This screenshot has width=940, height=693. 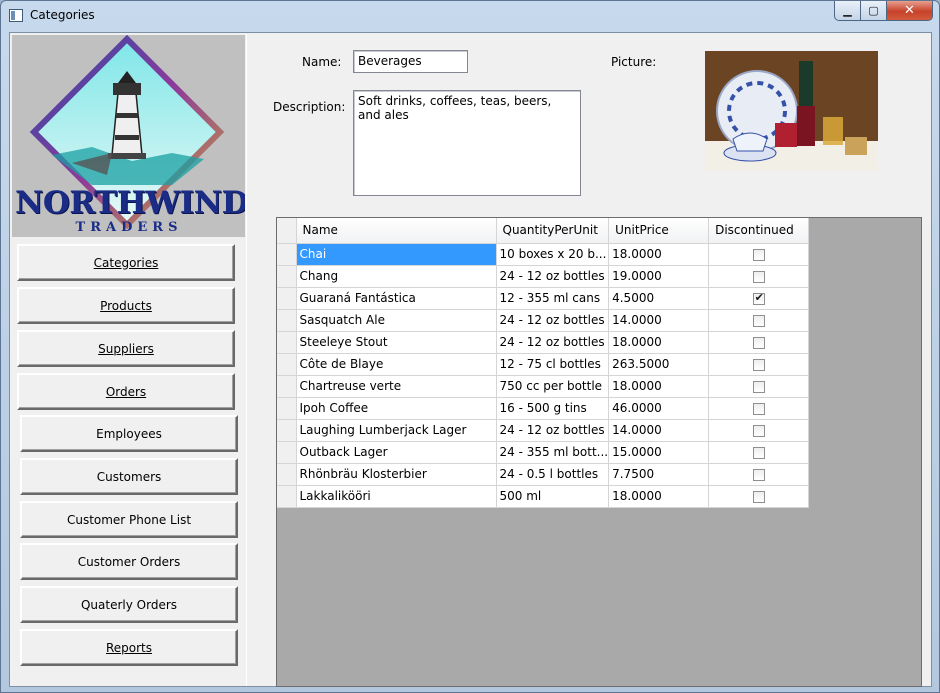 What do you see at coordinates (129, 476) in the screenshot?
I see `nav-button-customers: Customers` at bounding box center [129, 476].